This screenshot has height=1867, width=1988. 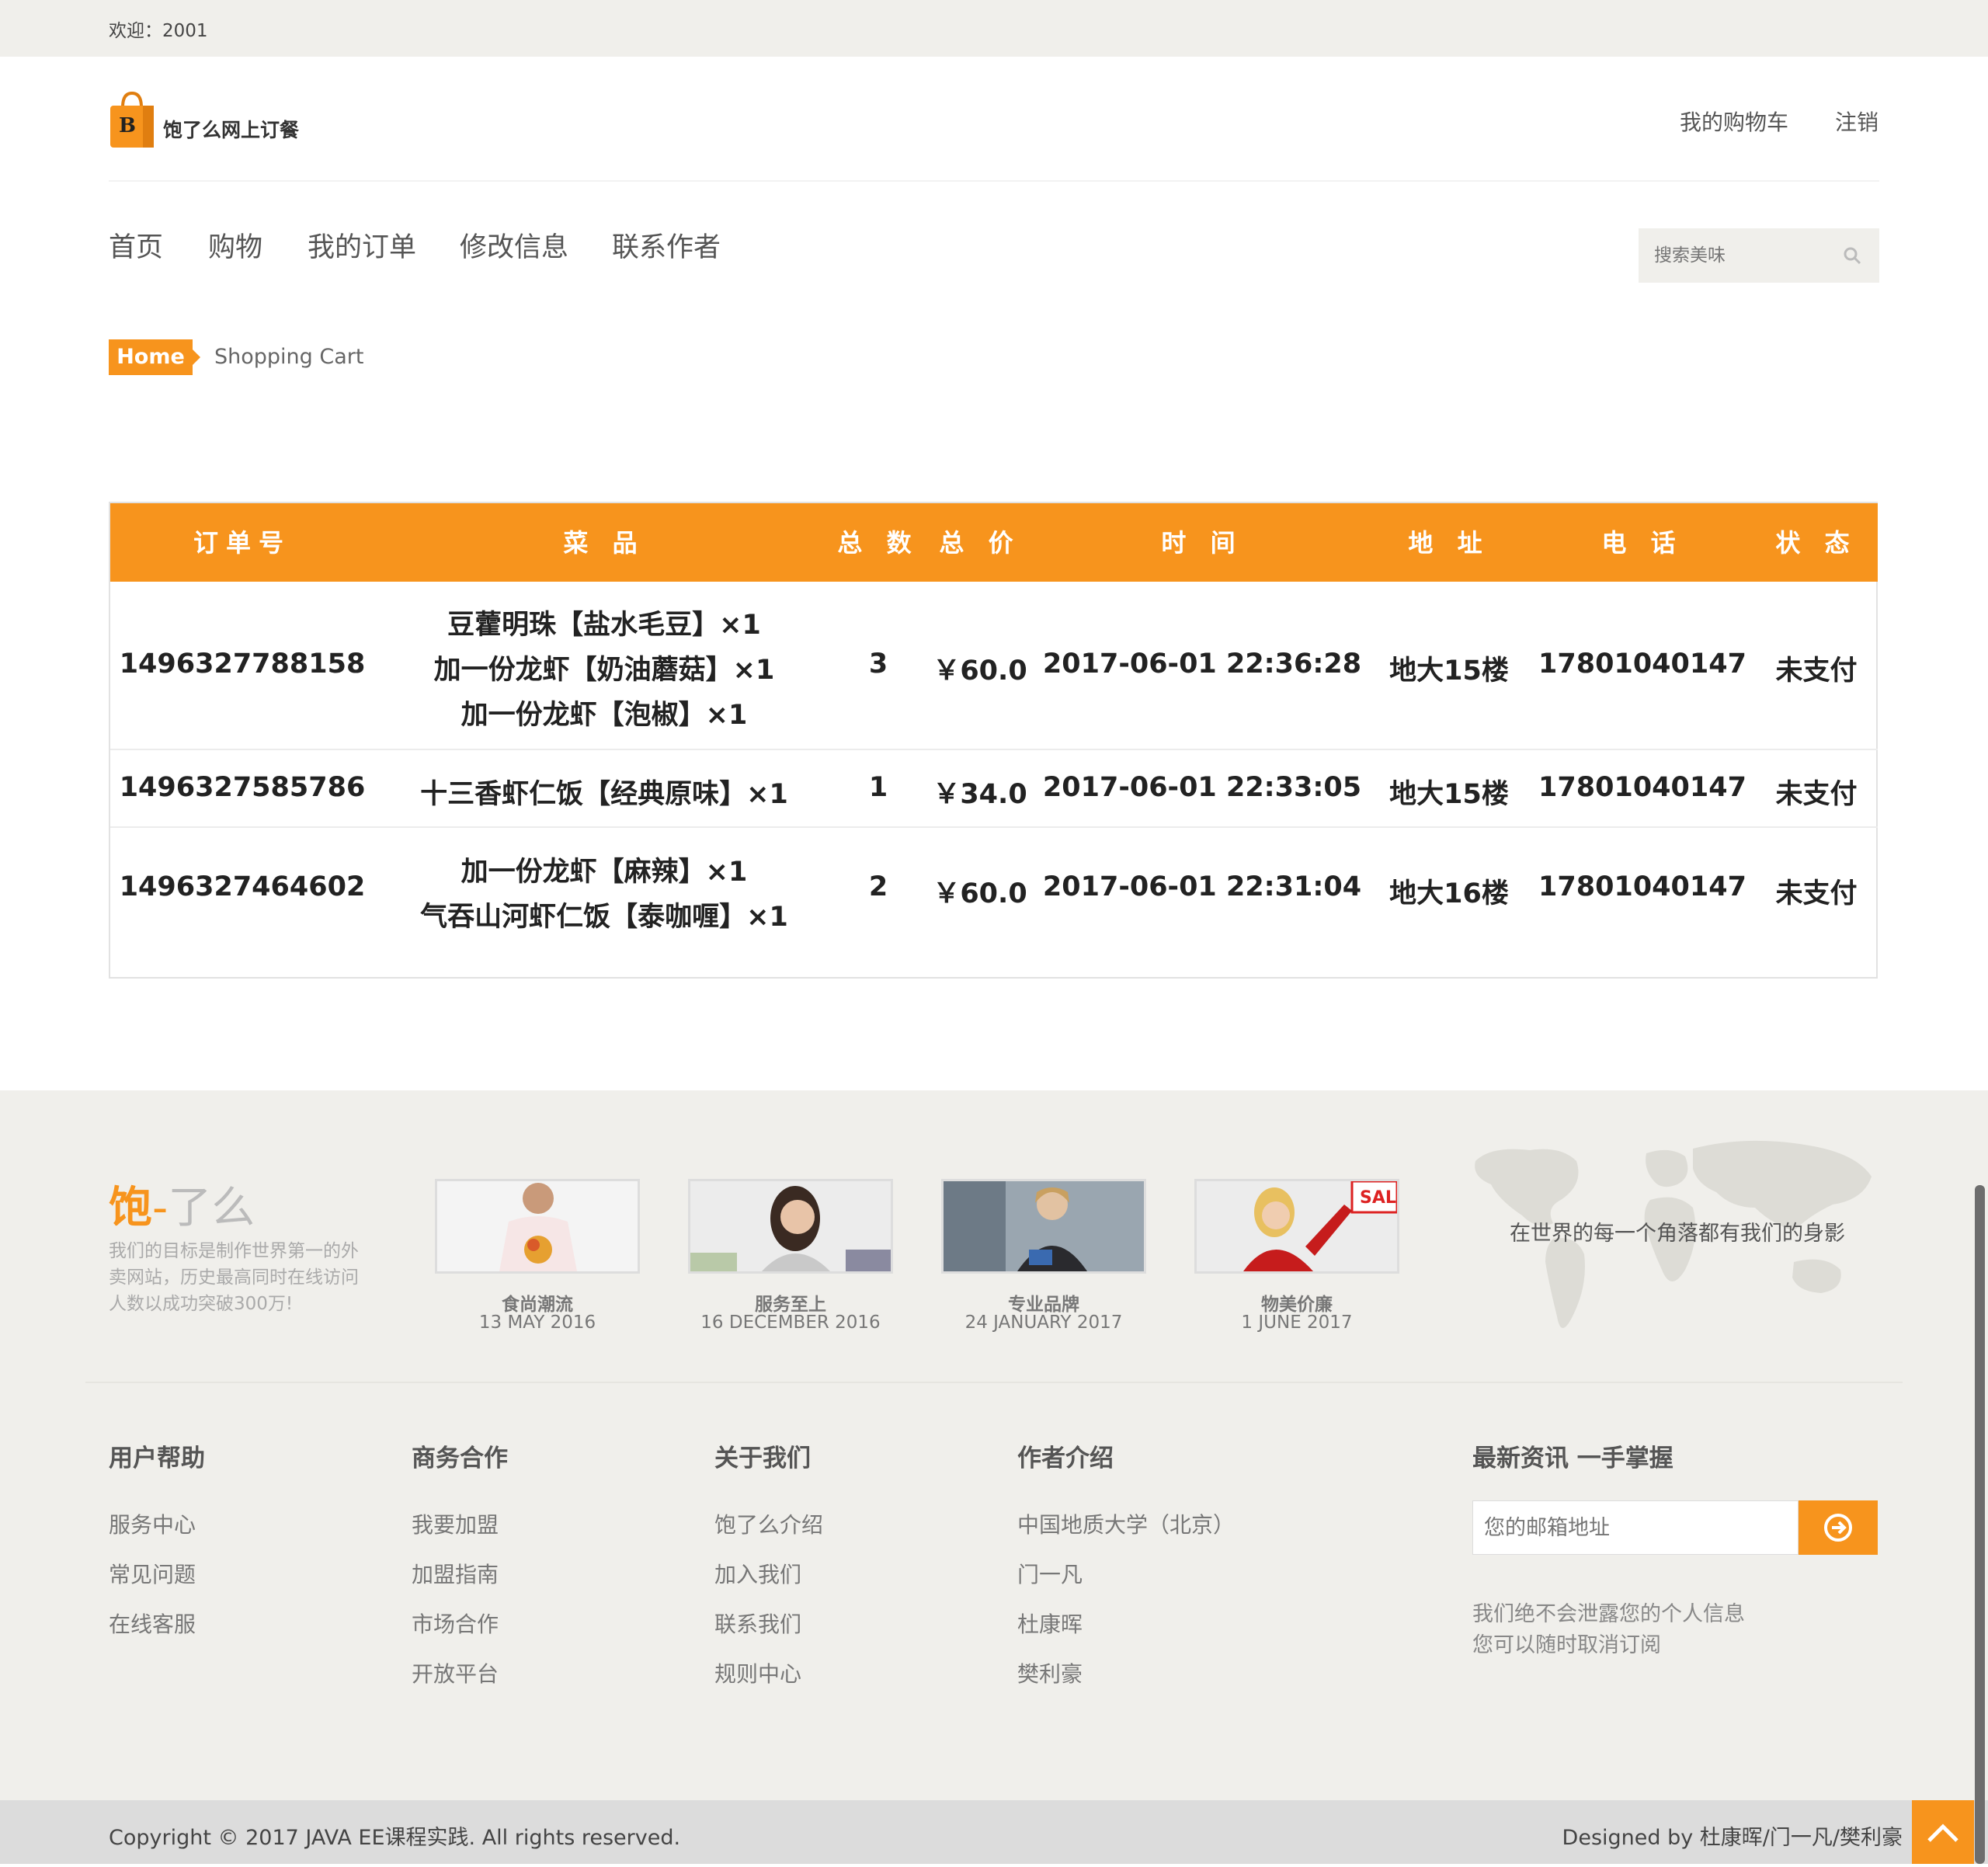 I want to click on order-count: 3, so click(x=878, y=664).